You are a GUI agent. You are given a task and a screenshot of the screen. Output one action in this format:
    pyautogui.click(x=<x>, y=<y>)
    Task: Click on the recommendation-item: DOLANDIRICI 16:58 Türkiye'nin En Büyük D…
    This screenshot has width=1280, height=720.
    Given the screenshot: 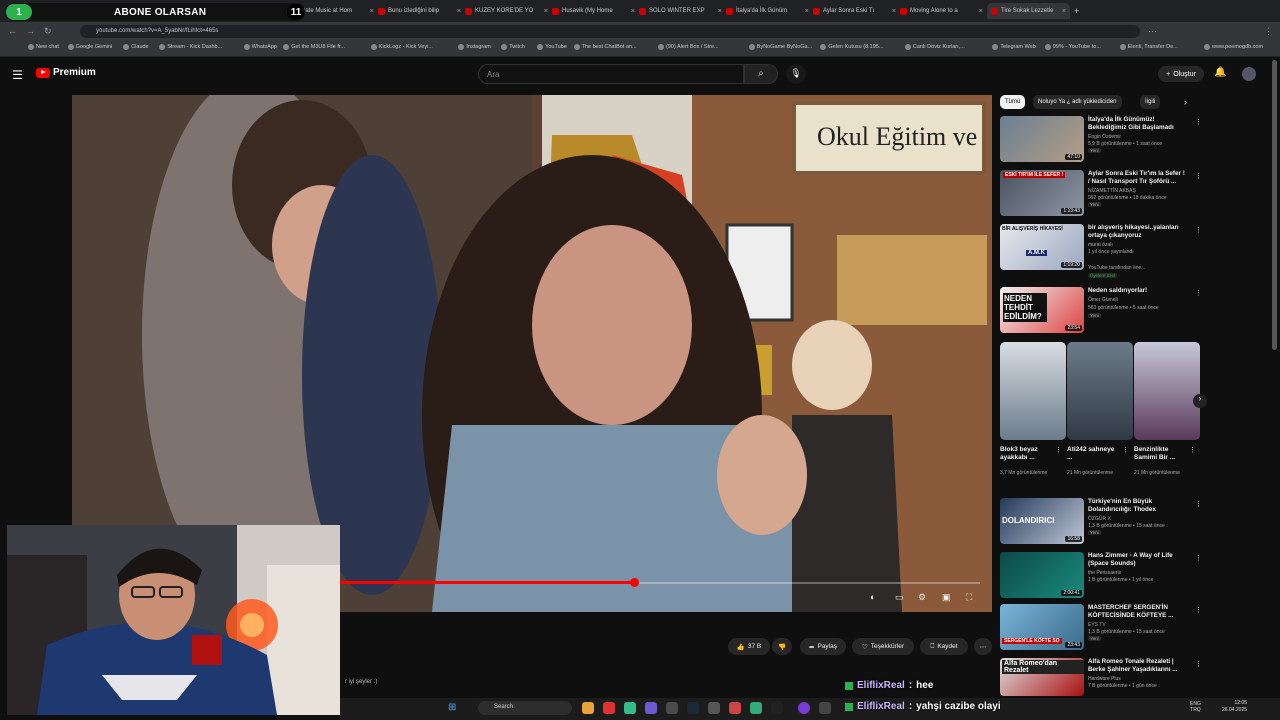 What is the action you would take?
    pyautogui.click(x=1101, y=522)
    